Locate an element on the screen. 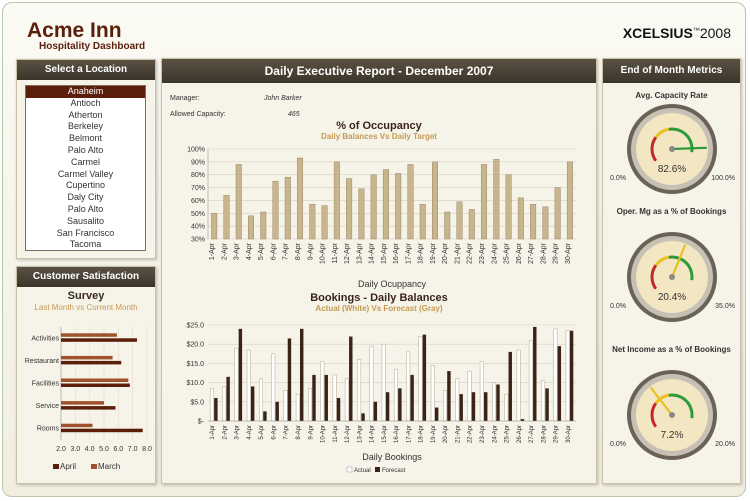 Image resolution: width=750 pixels, height=501 pixels. location-item: Berkeley is located at coordinates (85, 127).